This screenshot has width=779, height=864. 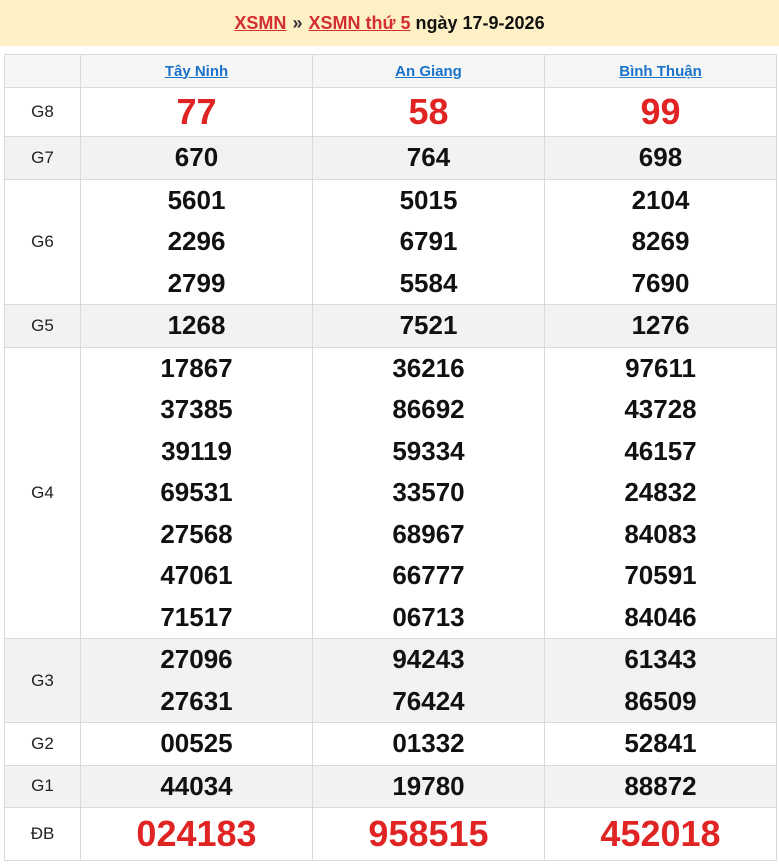 I want to click on prize-number: 764, so click(x=428, y=157).